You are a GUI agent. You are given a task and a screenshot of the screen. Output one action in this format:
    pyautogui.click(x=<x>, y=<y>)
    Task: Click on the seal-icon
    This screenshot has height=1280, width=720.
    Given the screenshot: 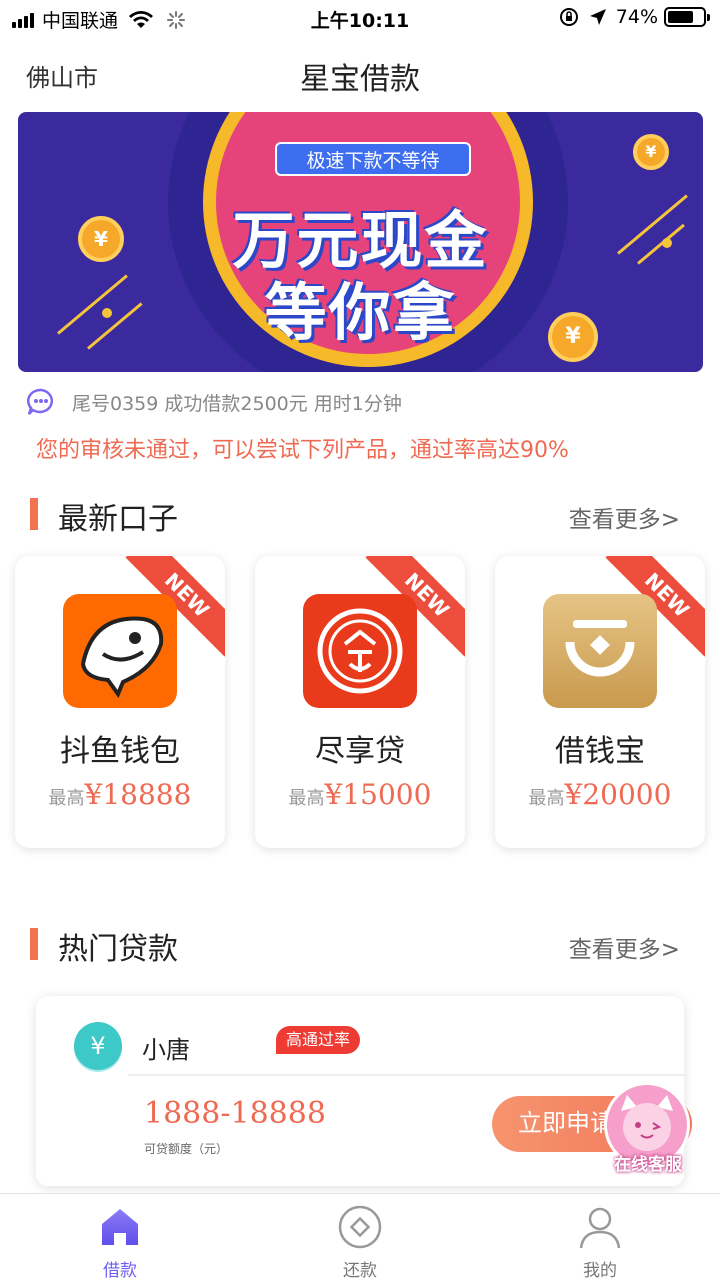 What is the action you would take?
    pyautogui.click(x=360, y=651)
    